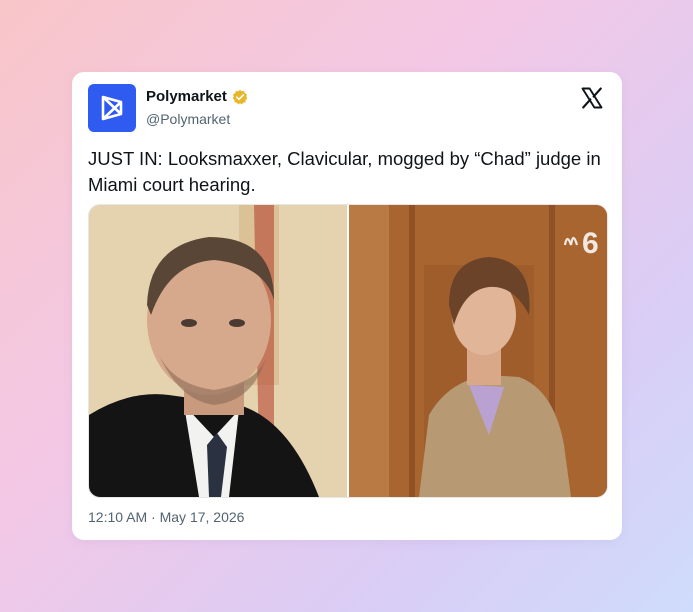  Describe the element at coordinates (592, 98) in the screenshot. I see `x-logo-icon` at that location.